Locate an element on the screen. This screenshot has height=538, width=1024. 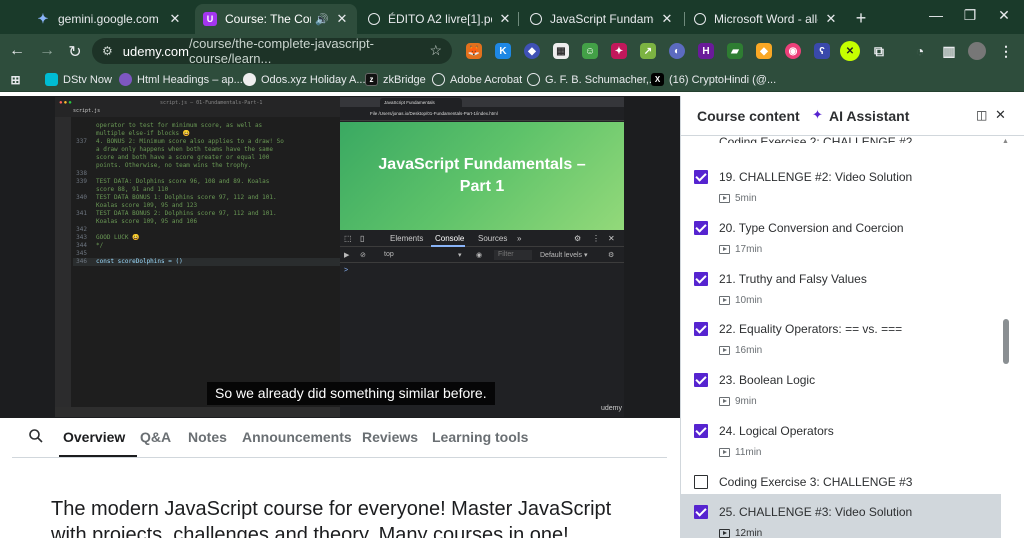
code-line: 343 GOOD LUCK 😀 is located at coordinates (206, 238).